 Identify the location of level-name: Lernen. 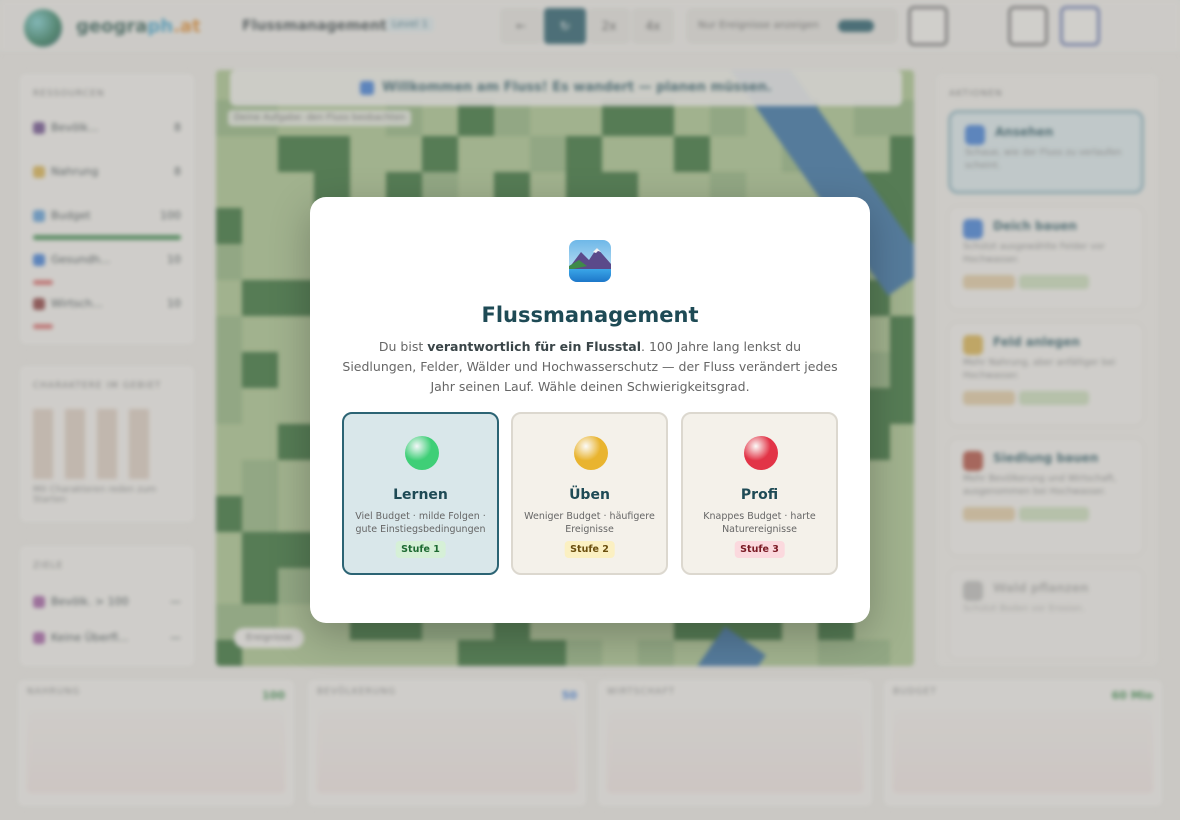
(420, 495).